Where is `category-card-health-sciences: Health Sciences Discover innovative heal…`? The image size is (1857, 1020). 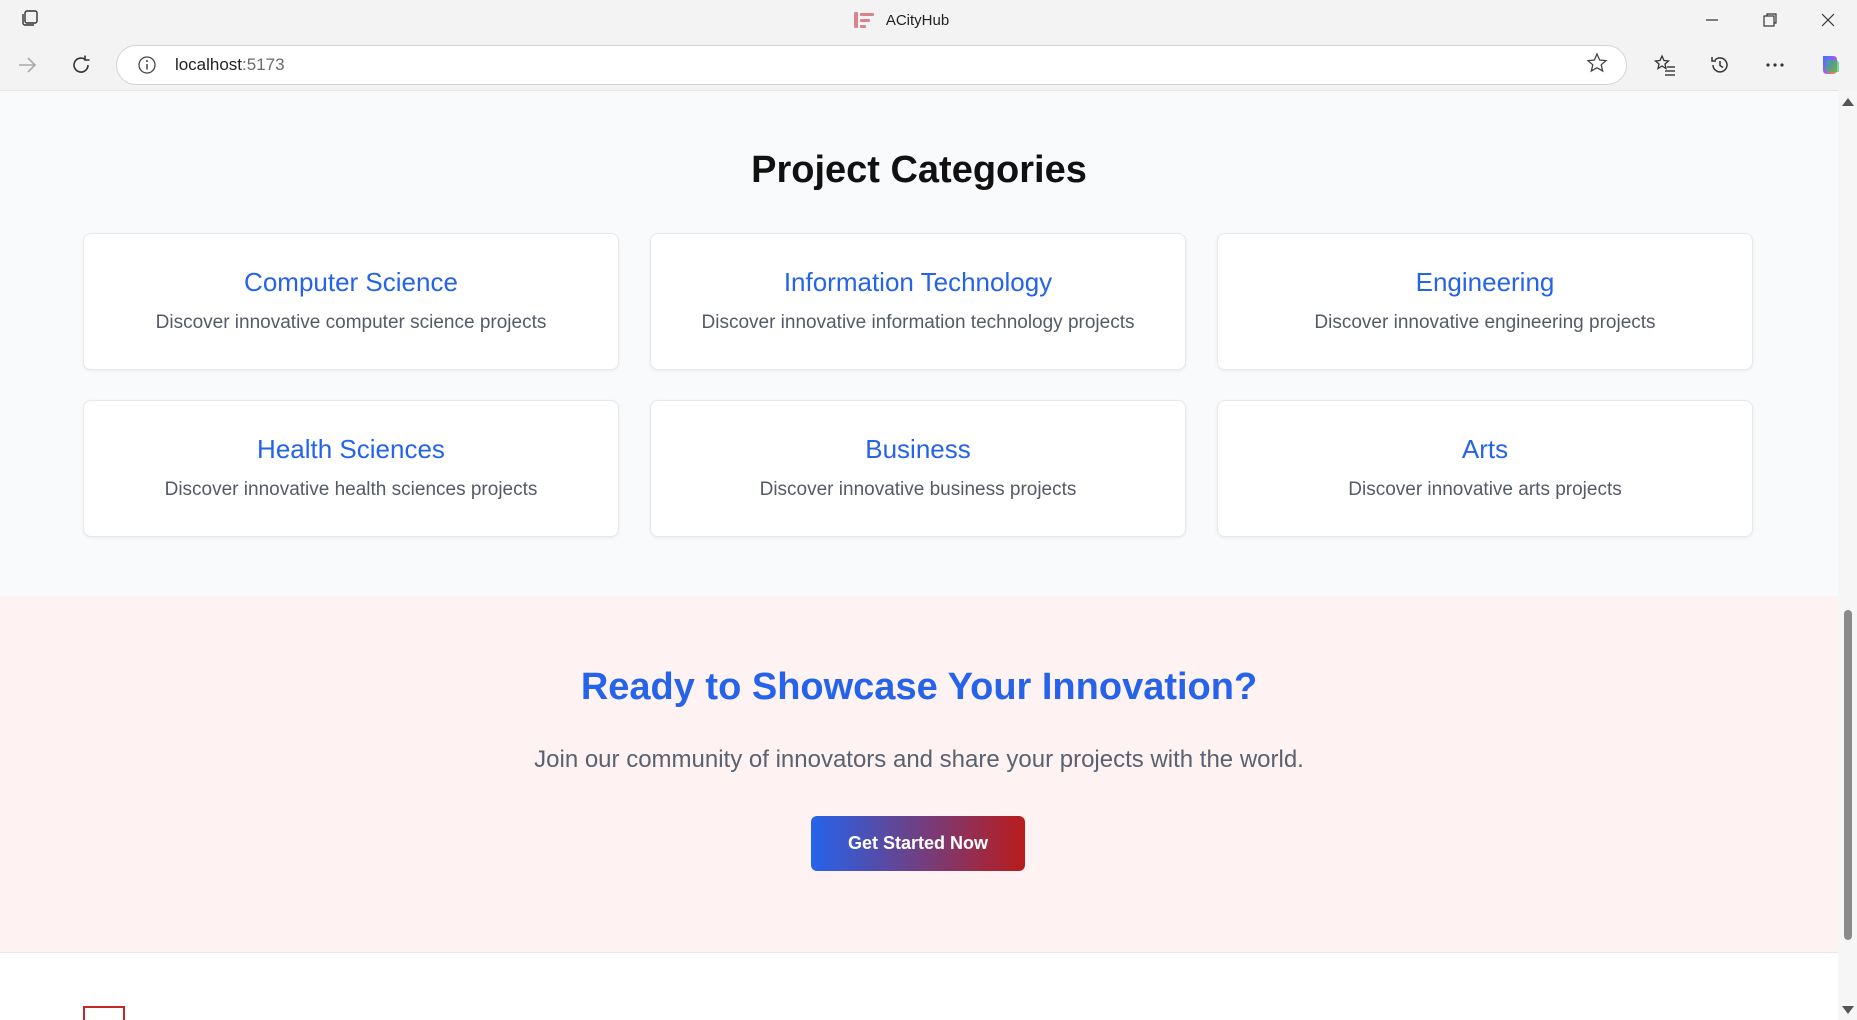
category-card-health-sciences: Health Sciences Discover innovative heal… is located at coordinates (351, 468).